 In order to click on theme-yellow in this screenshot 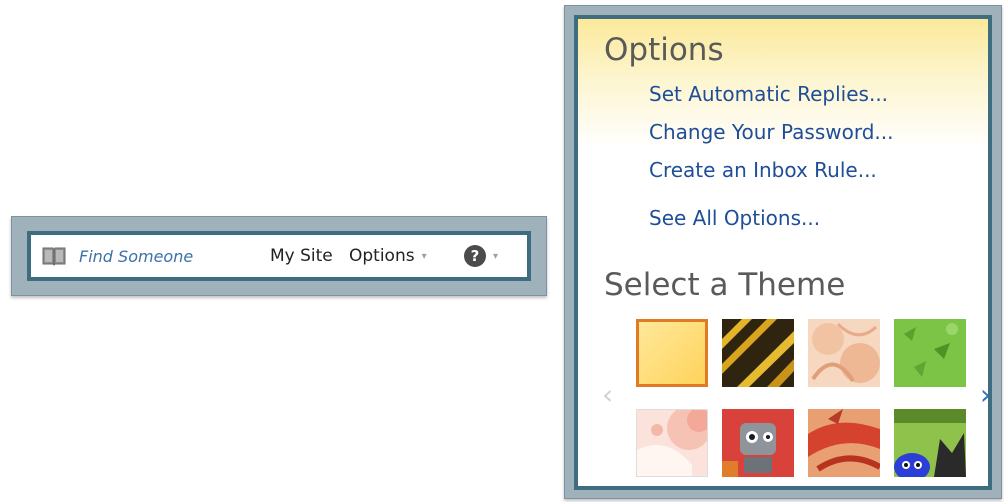, I will do `click(672, 353)`.